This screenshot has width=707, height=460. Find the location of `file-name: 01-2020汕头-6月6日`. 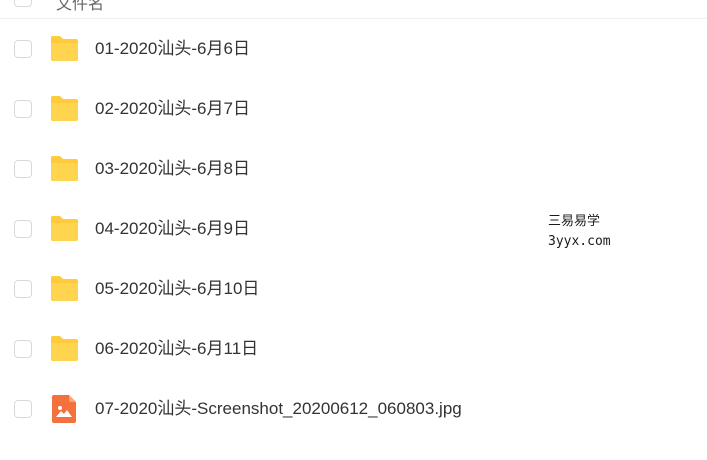

file-name: 01-2020汕头-6月6日 is located at coordinates (172, 49).